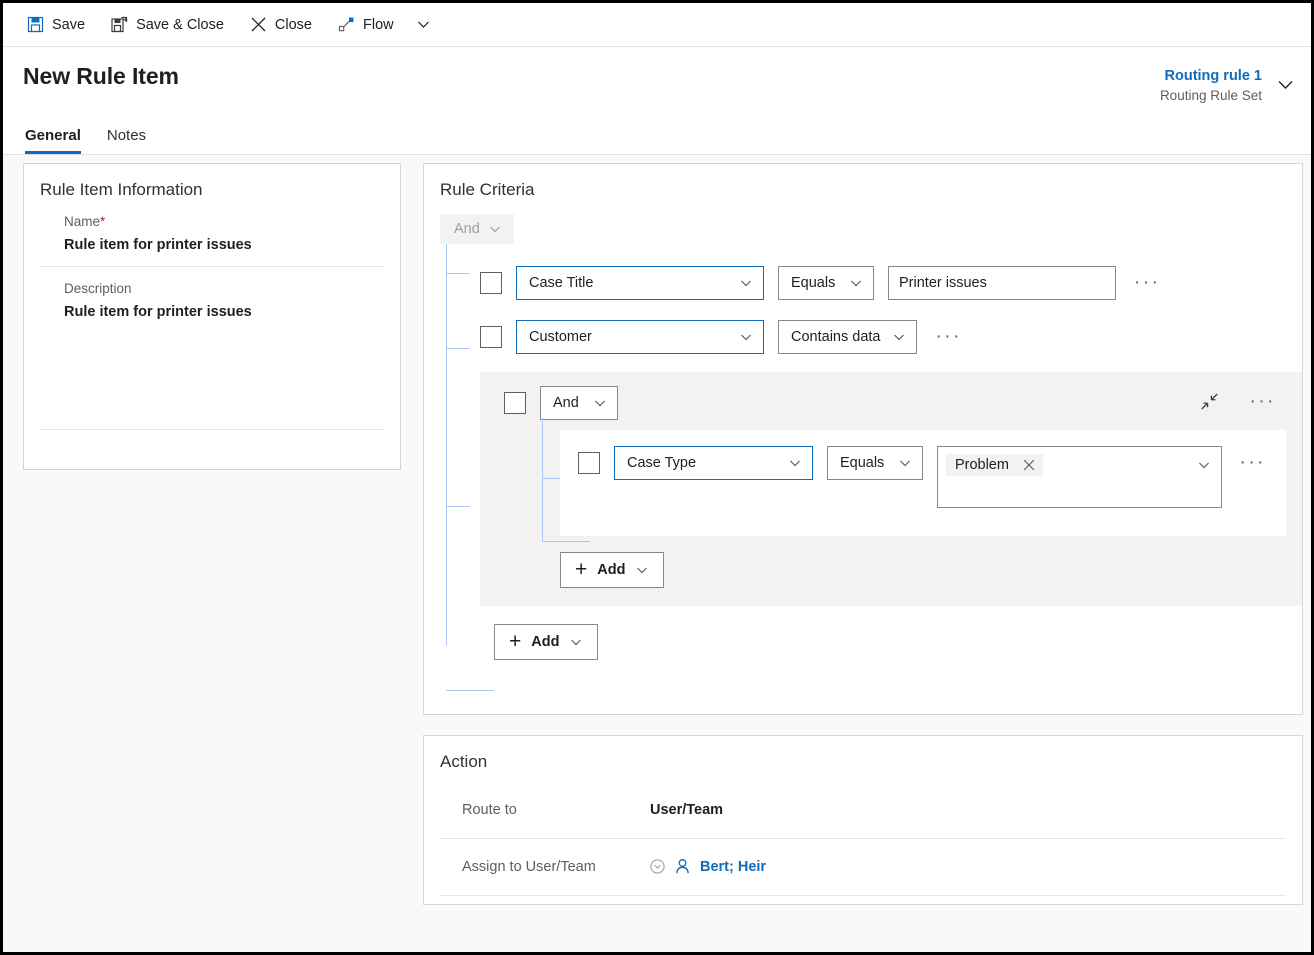 This screenshot has height=955, width=1314. What do you see at coordinates (35, 24) in the screenshot?
I see `save-icon` at bounding box center [35, 24].